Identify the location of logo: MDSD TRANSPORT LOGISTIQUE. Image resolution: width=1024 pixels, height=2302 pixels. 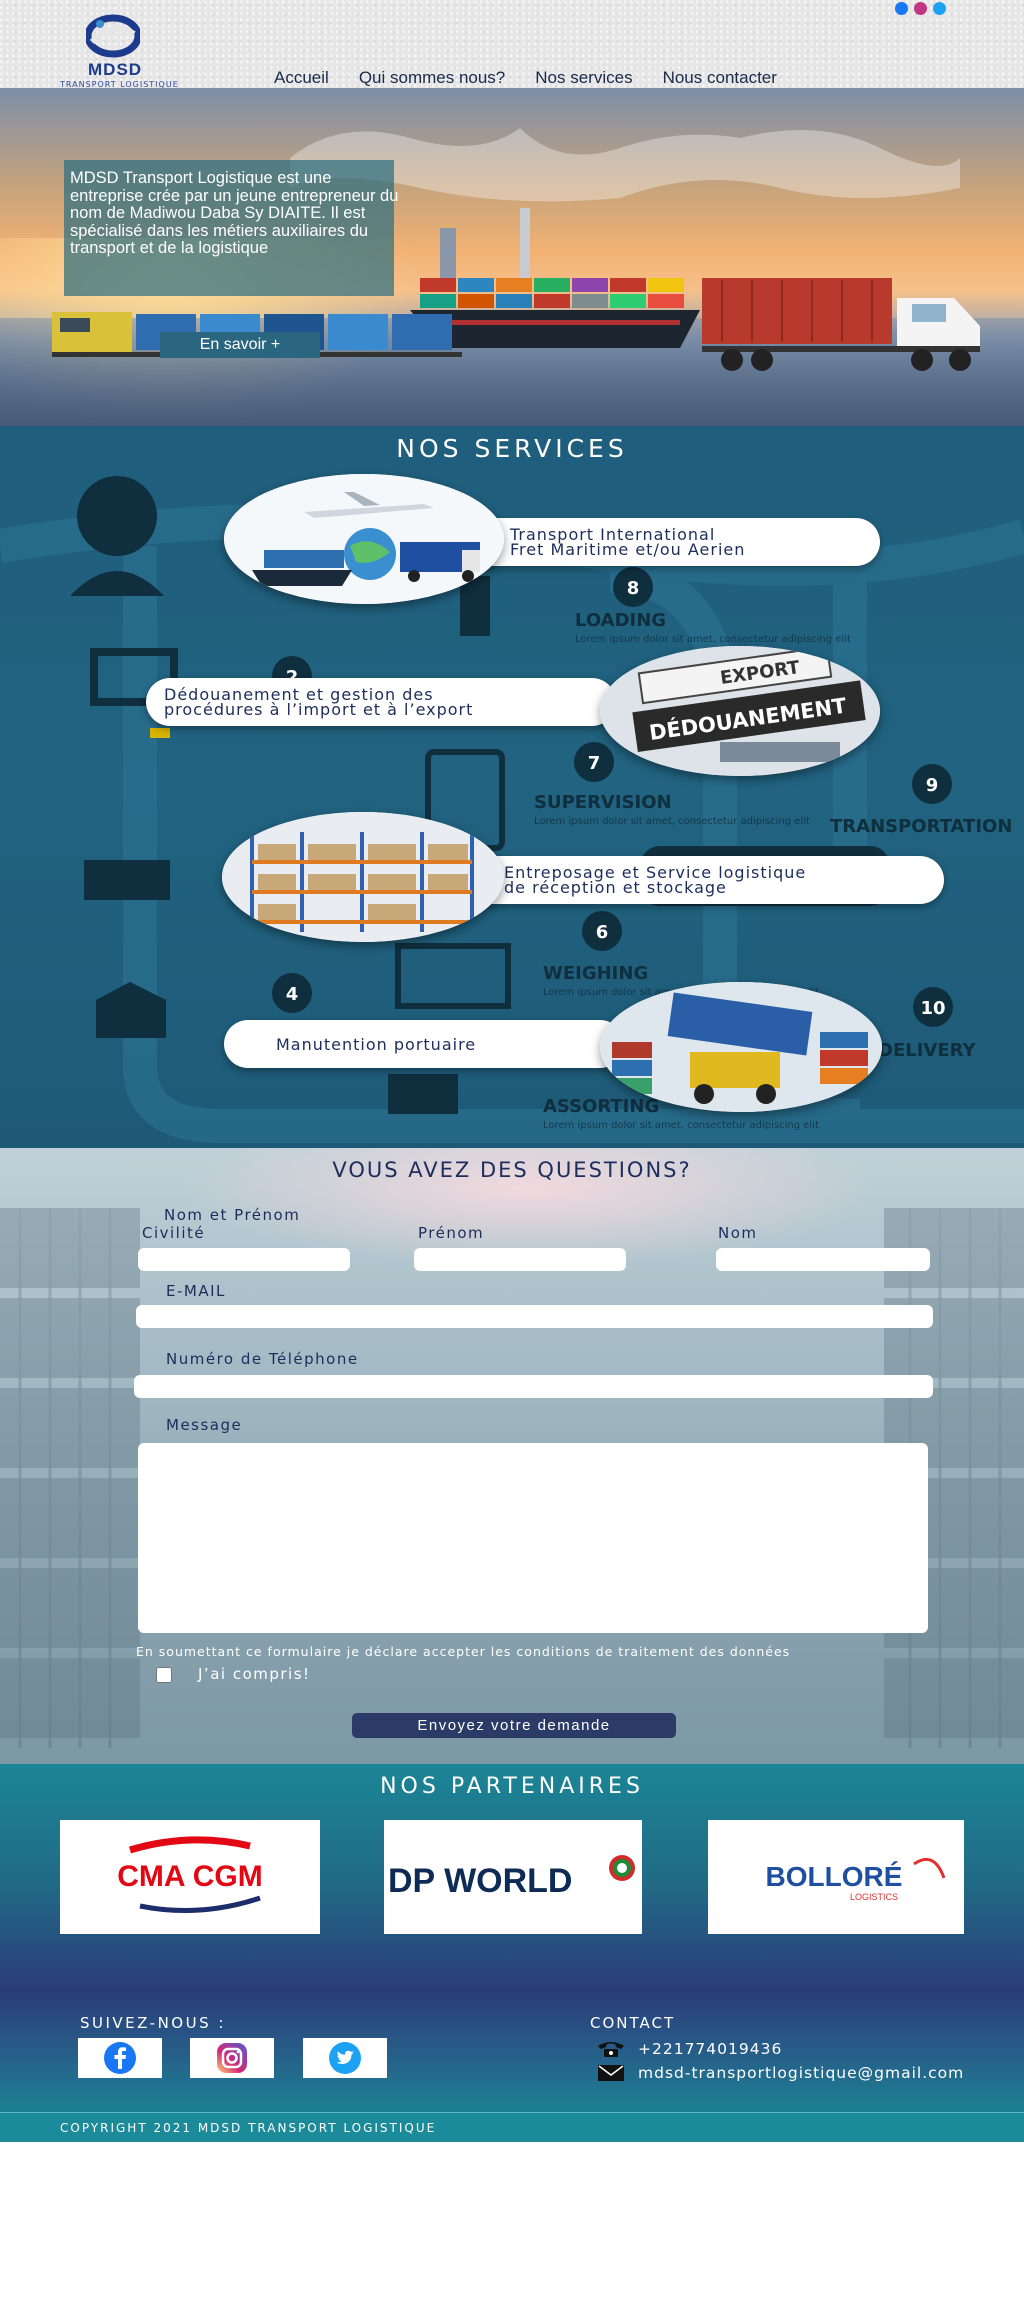
(138, 49).